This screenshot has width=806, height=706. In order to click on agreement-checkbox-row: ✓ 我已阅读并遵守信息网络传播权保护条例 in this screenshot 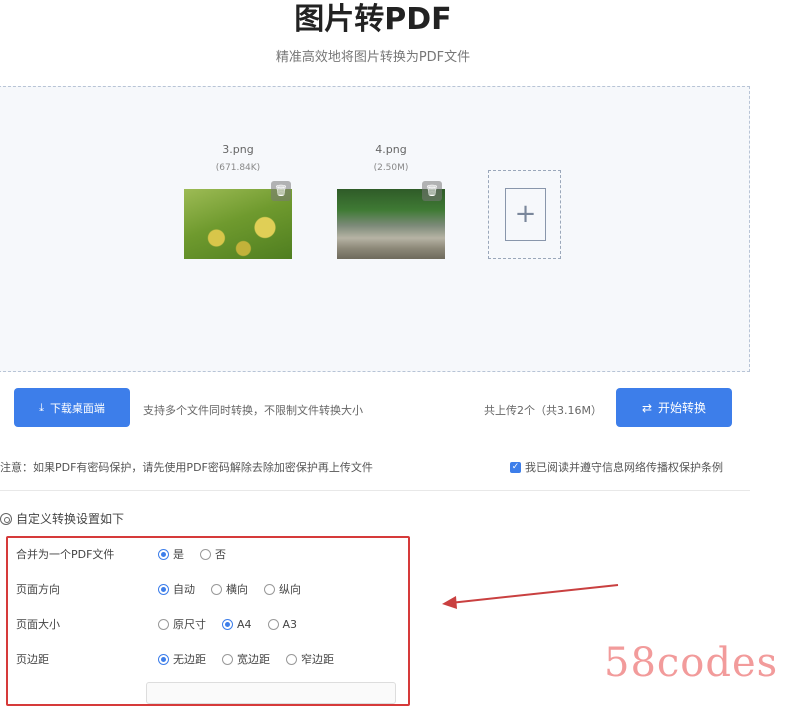, I will do `click(616, 467)`.